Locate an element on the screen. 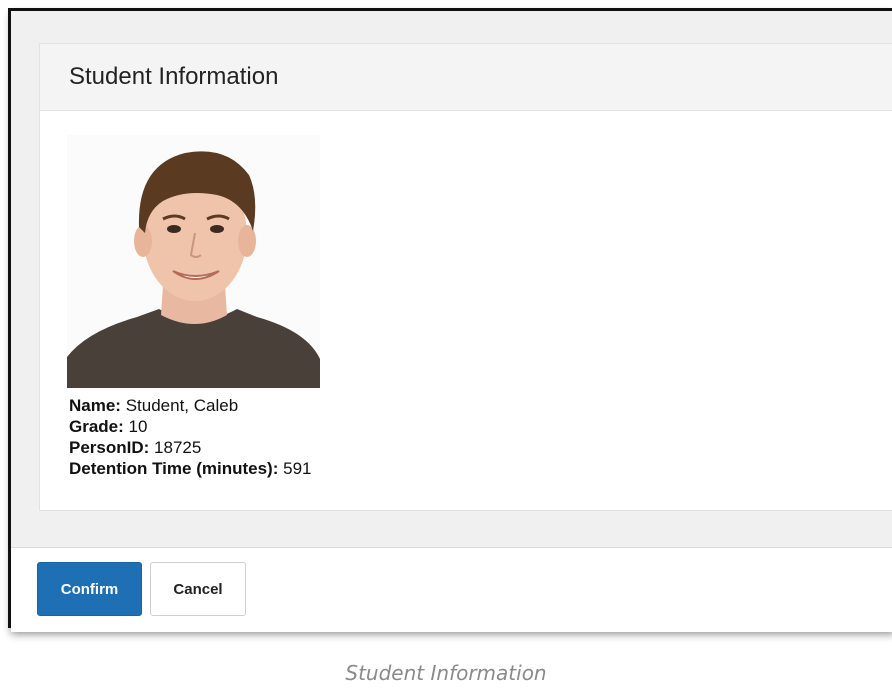 The width and height of the screenshot is (892, 697). detail-label: PersonID: is located at coordinates (109, 447).